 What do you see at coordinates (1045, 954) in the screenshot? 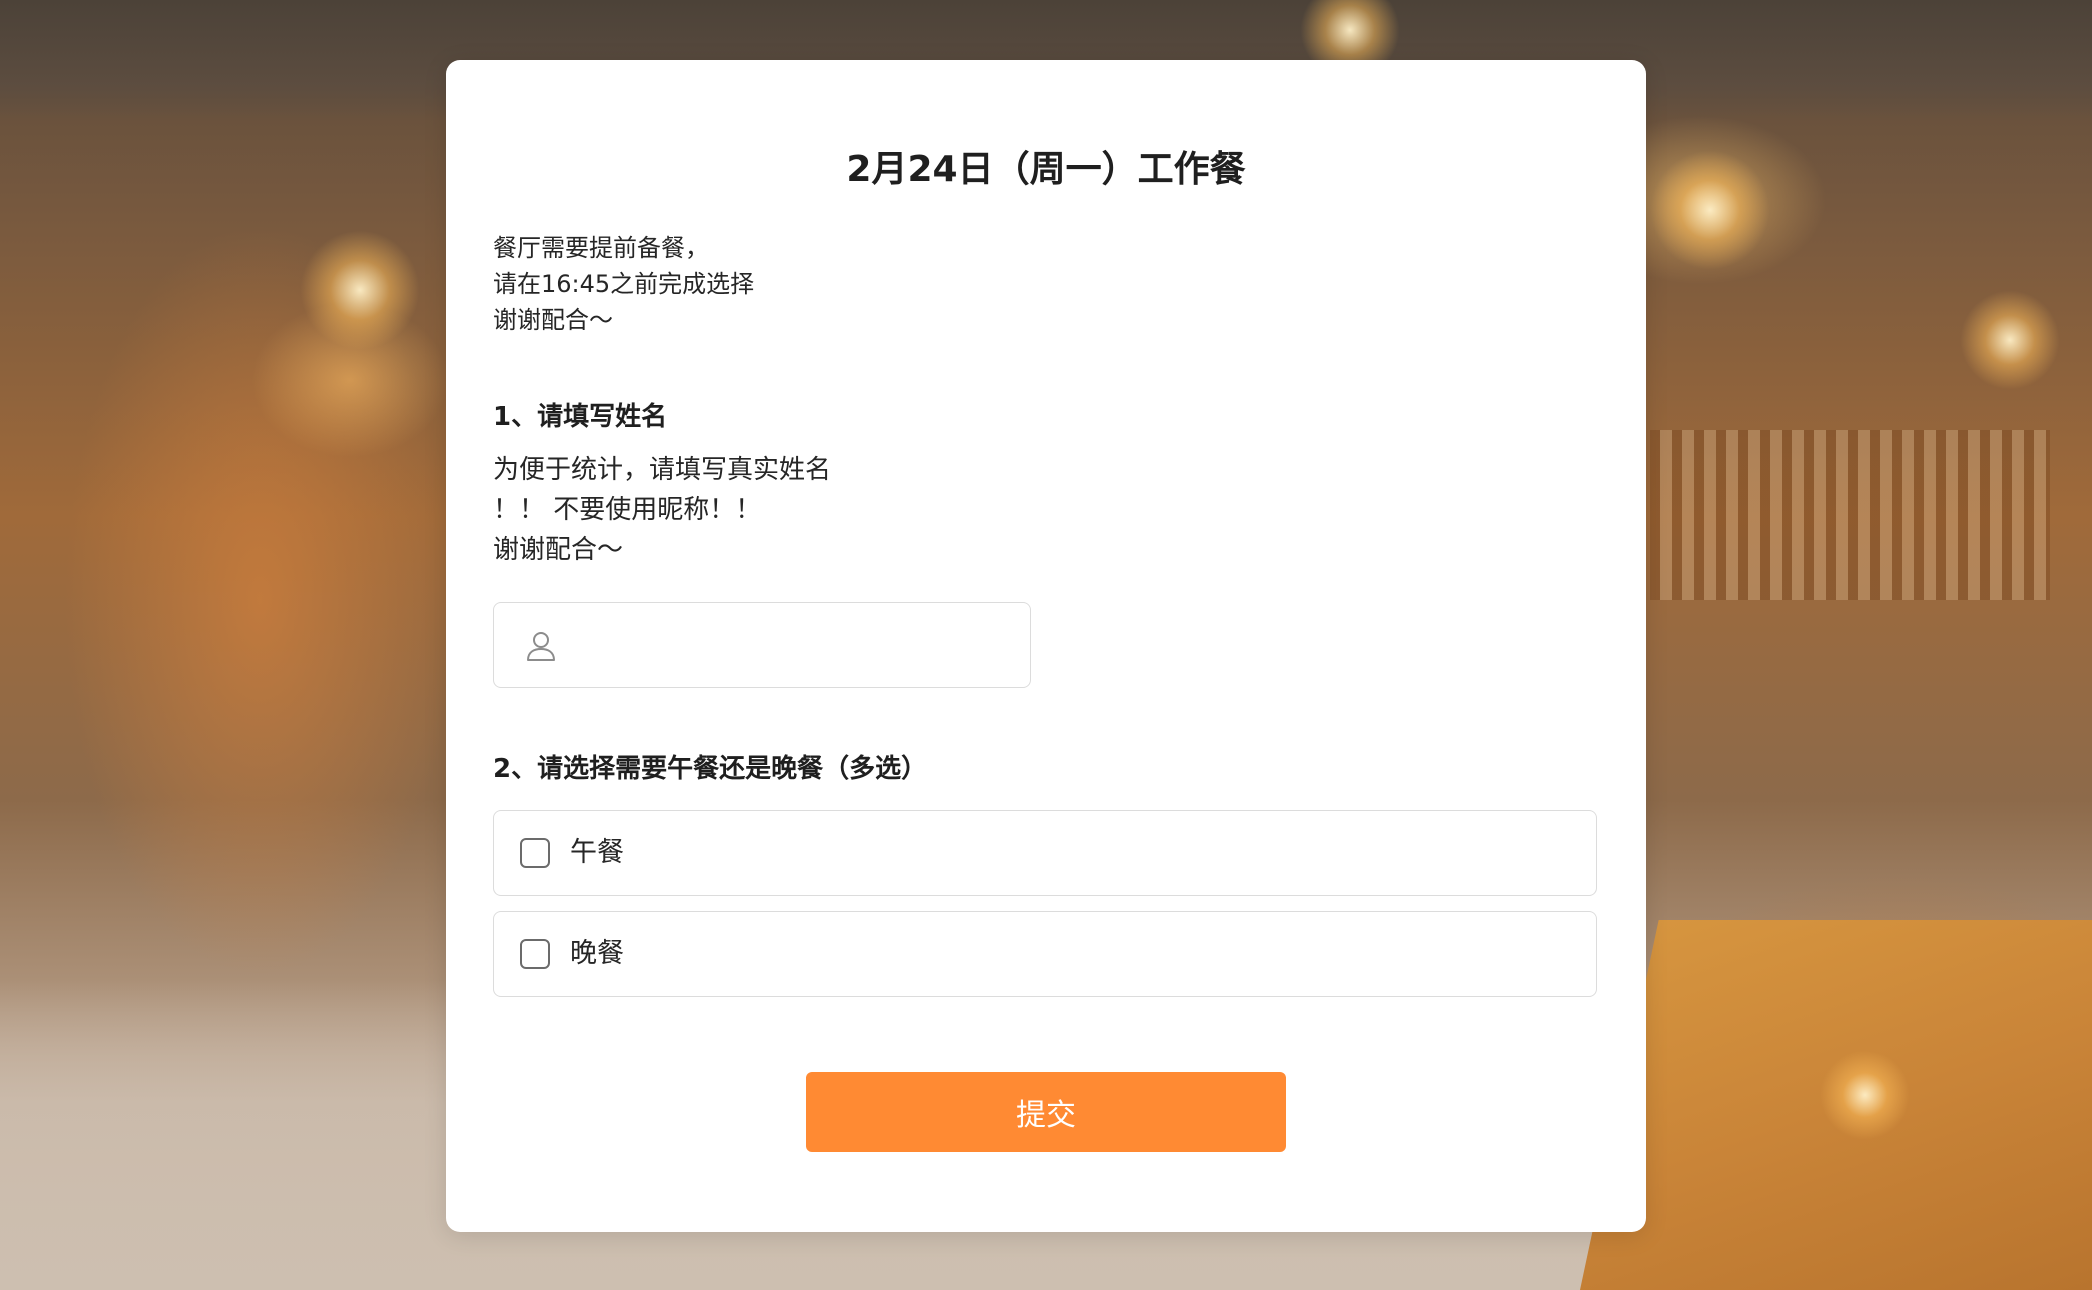
I see `option-dinner: 晚餐` at bounding box center [1045, 954].